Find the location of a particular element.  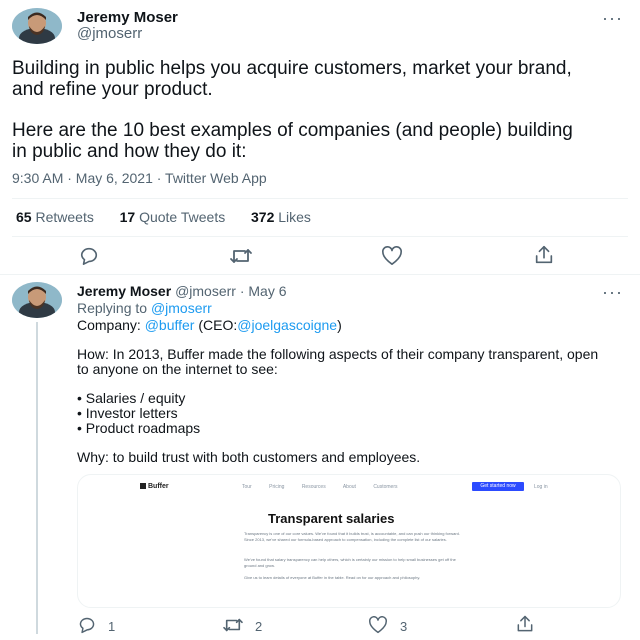

retweets-count: 65 is located at coordinates (24, 217).